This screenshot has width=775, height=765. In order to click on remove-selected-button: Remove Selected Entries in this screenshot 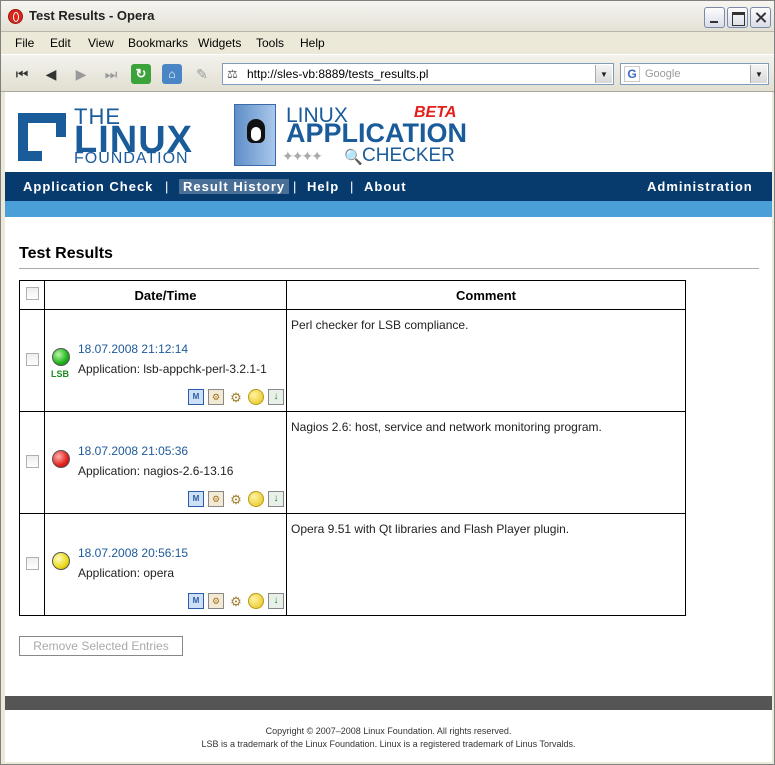, I will do `click(101, 646)`.